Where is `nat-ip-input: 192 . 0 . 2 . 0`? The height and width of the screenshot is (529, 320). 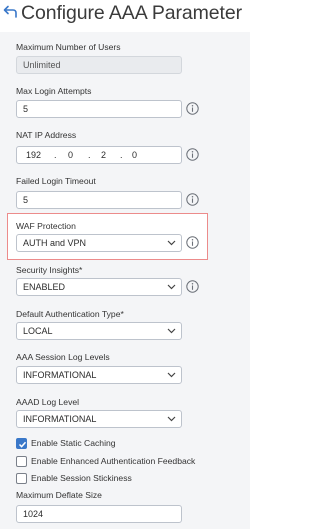 nat-ip-input: 192 . 0 . 2 . 0 is located at coordinates (99, 155).